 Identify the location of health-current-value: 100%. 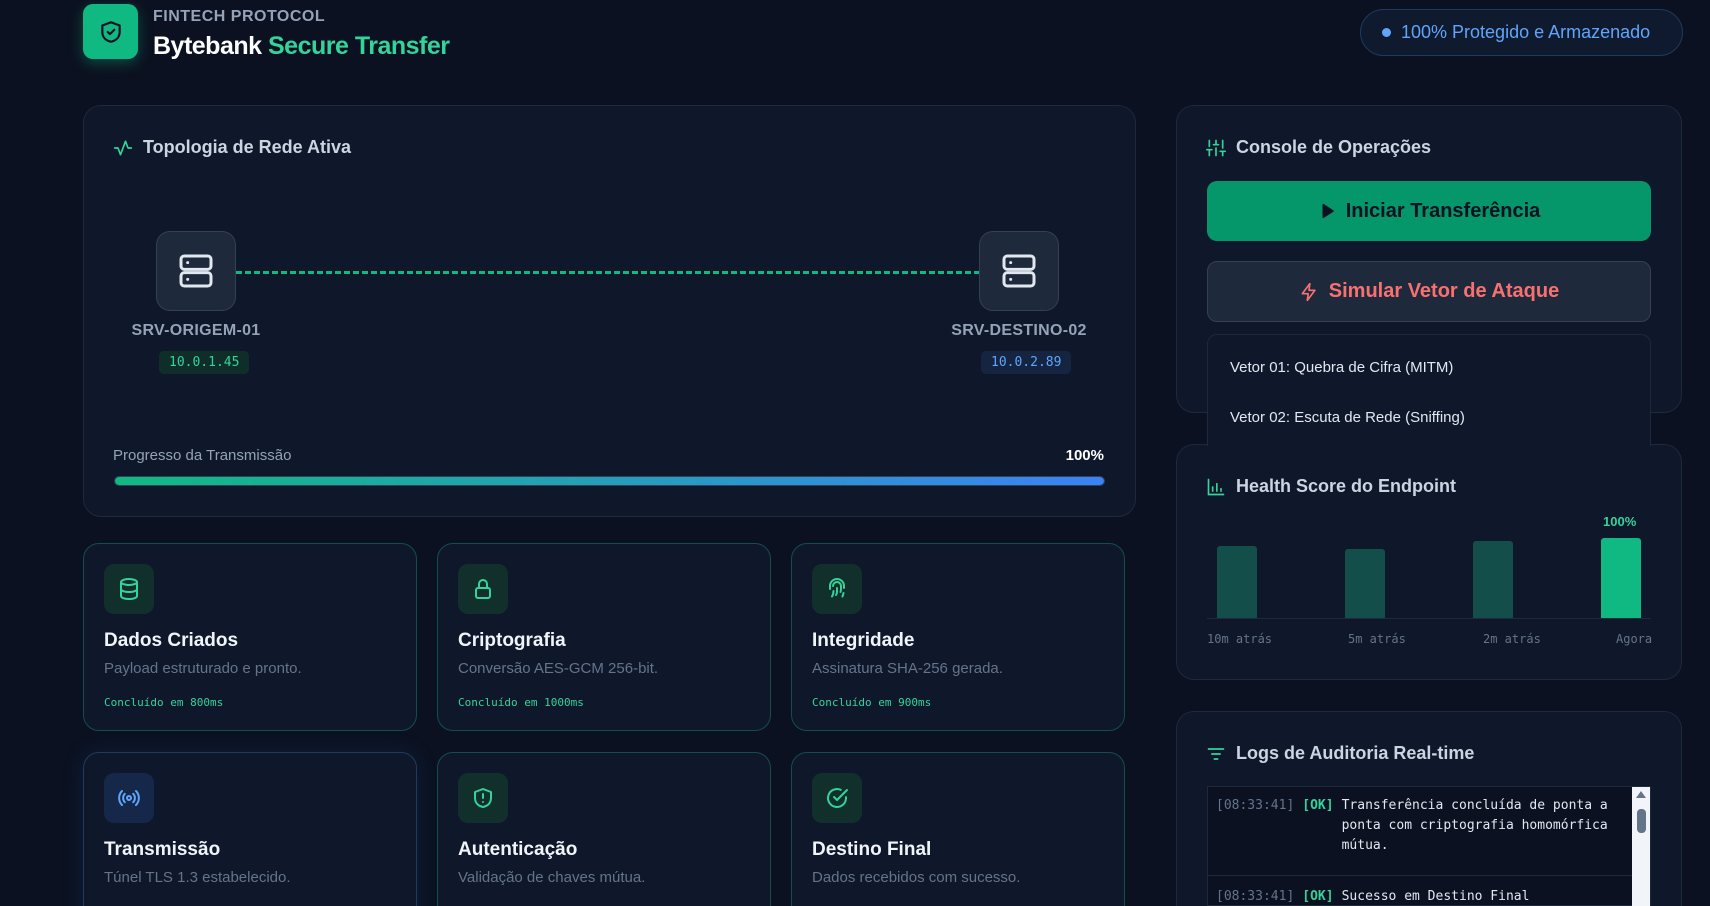
(1620, 521).